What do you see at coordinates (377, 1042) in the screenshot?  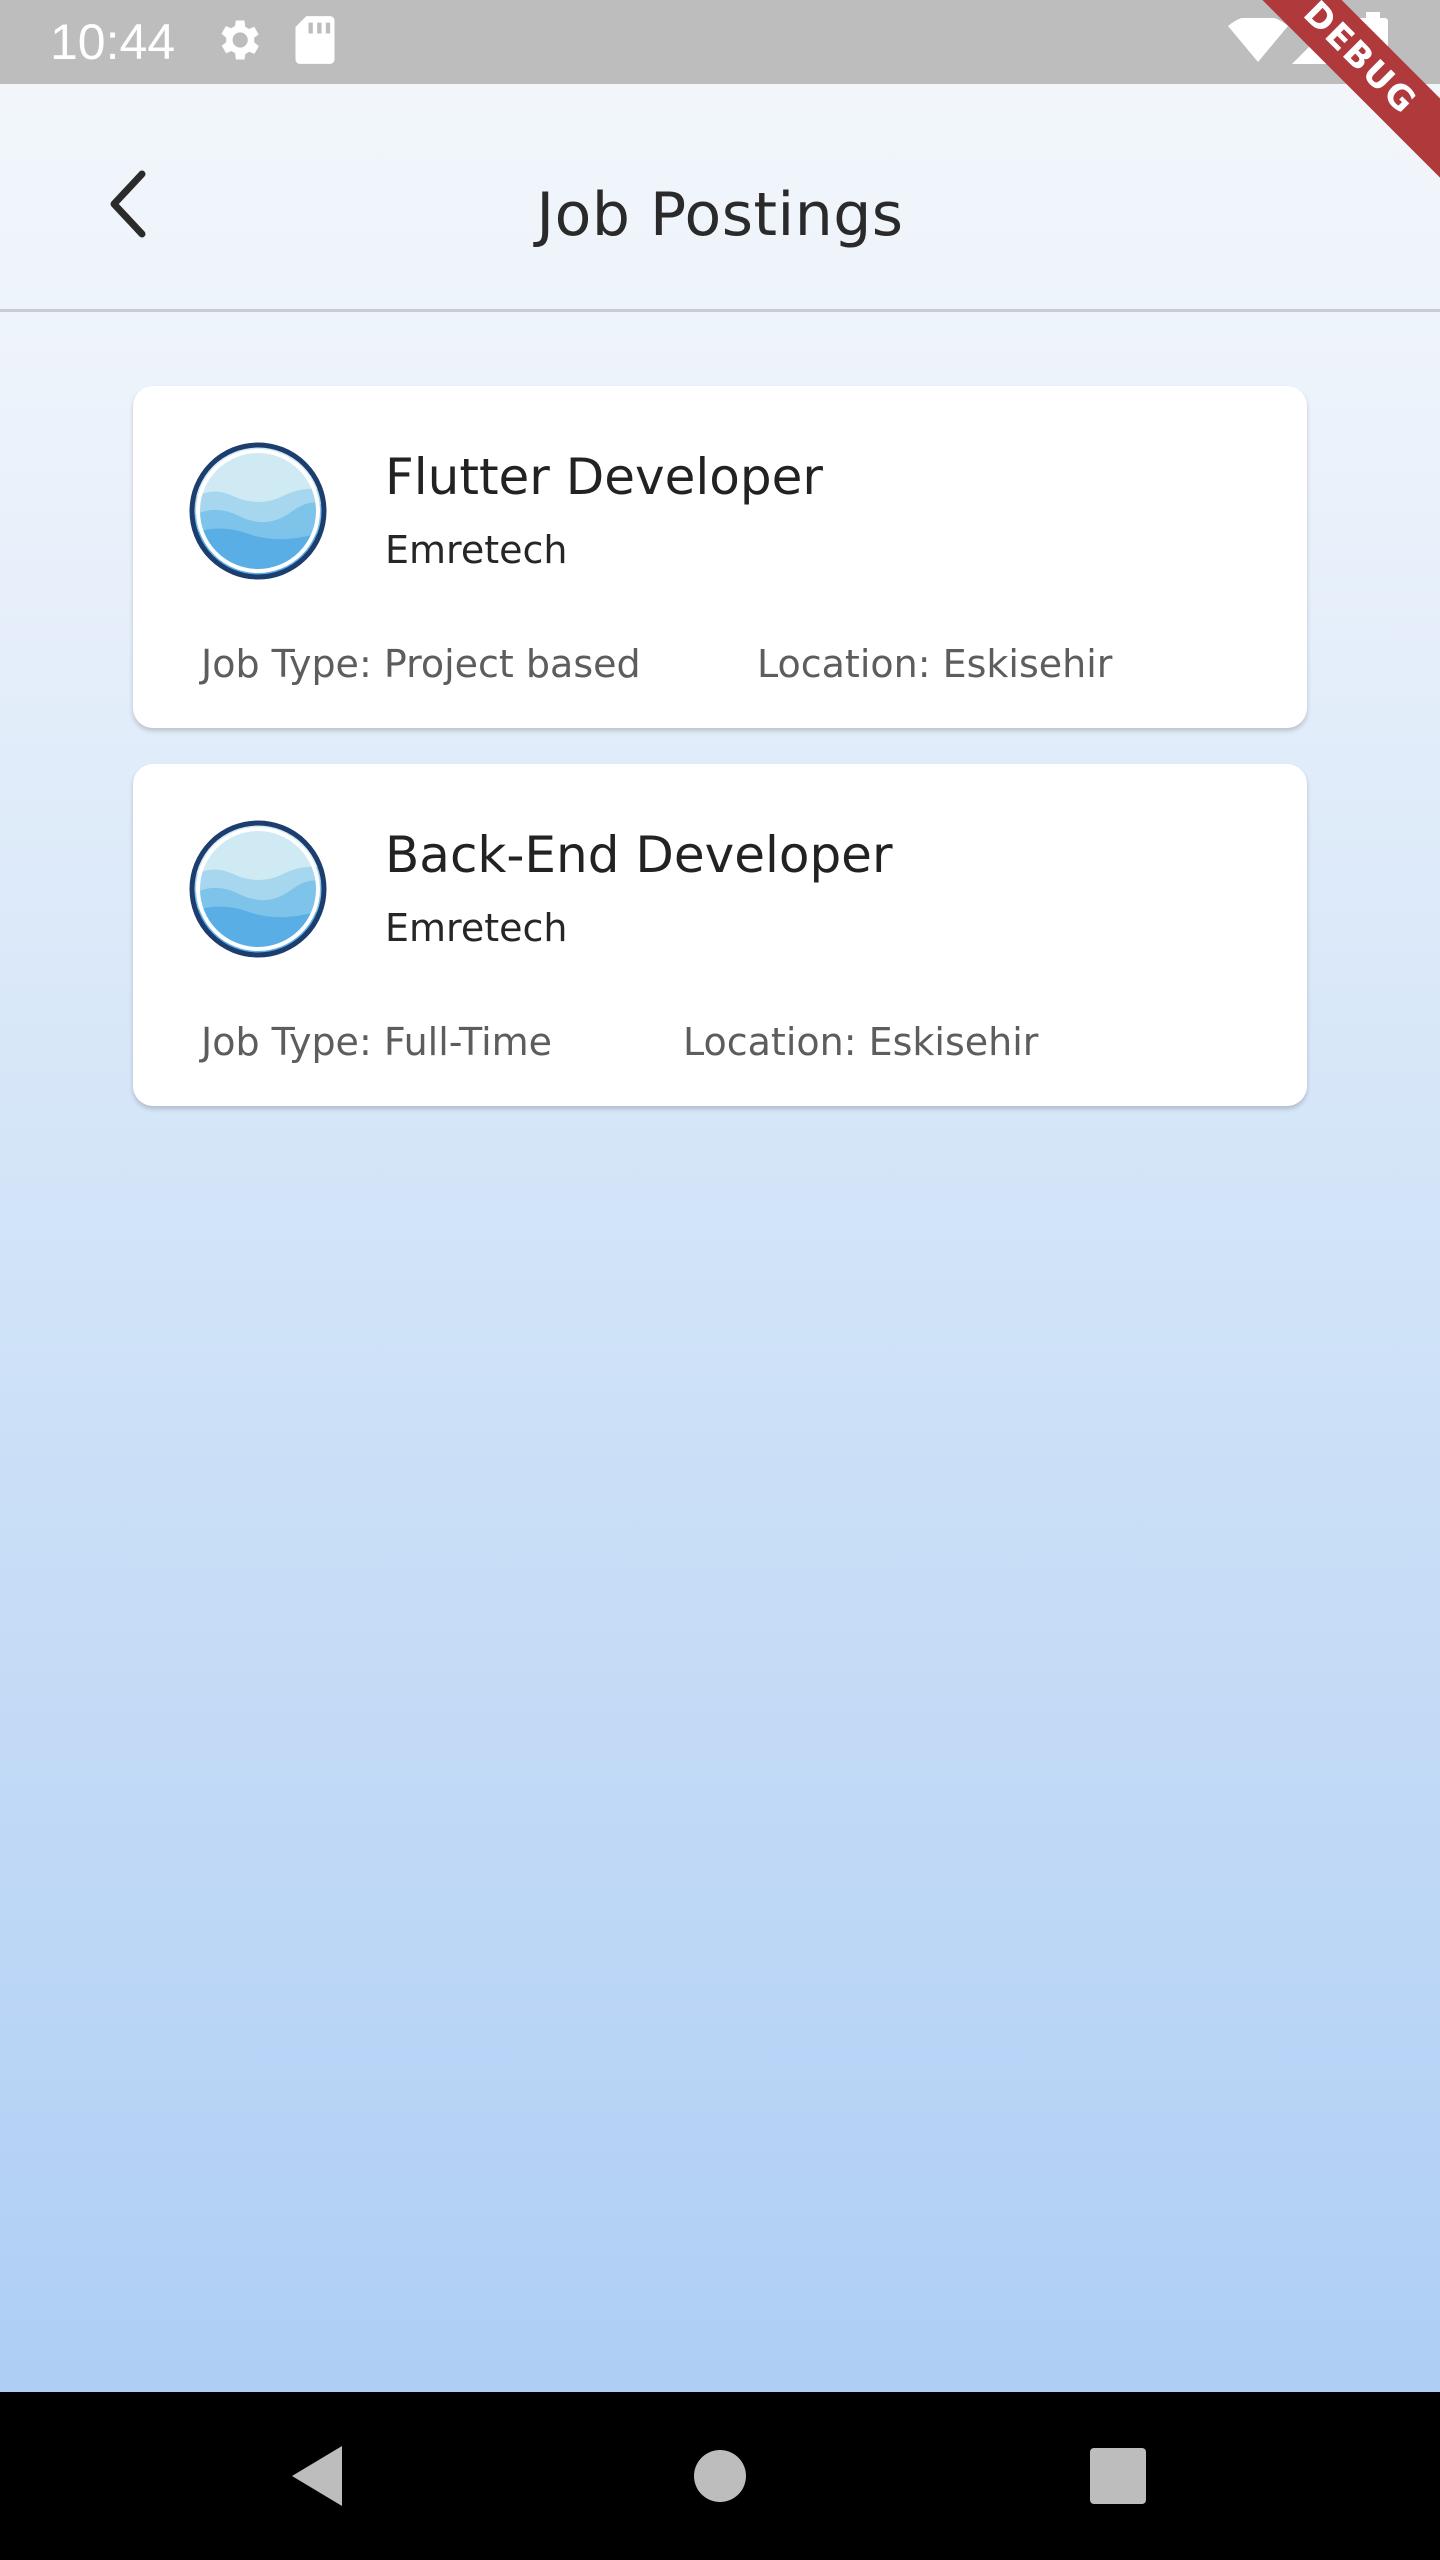 I see `job-type: Job Type: Full-Time` at bounding box center [377, 1042].